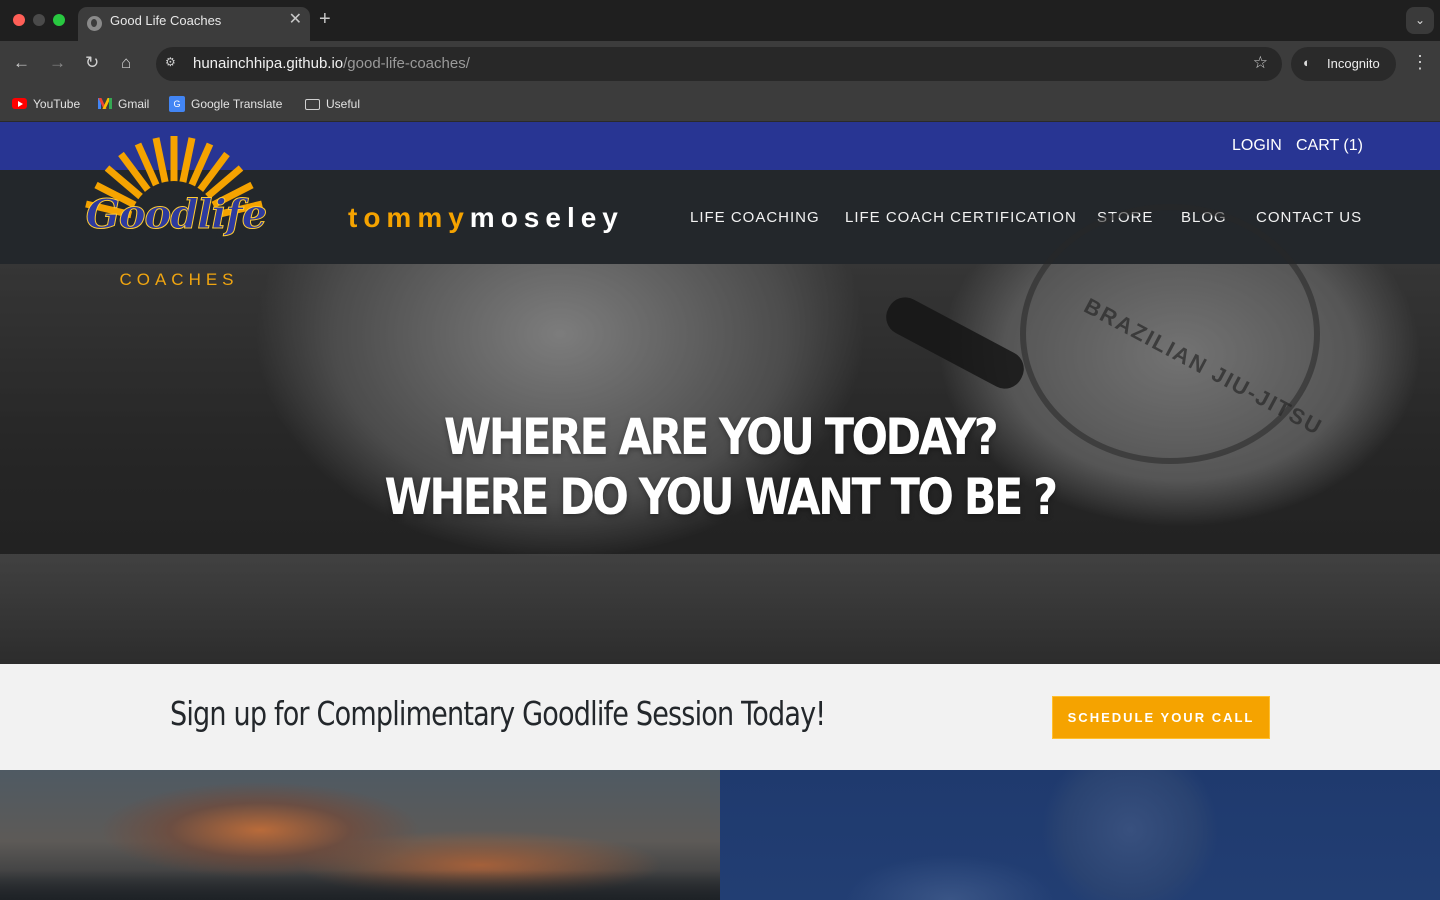  What do you see at coordinates (179, 279) in the screenshot?
I see `logo-subtitle: COACHES` at bounding box center [179, 279].